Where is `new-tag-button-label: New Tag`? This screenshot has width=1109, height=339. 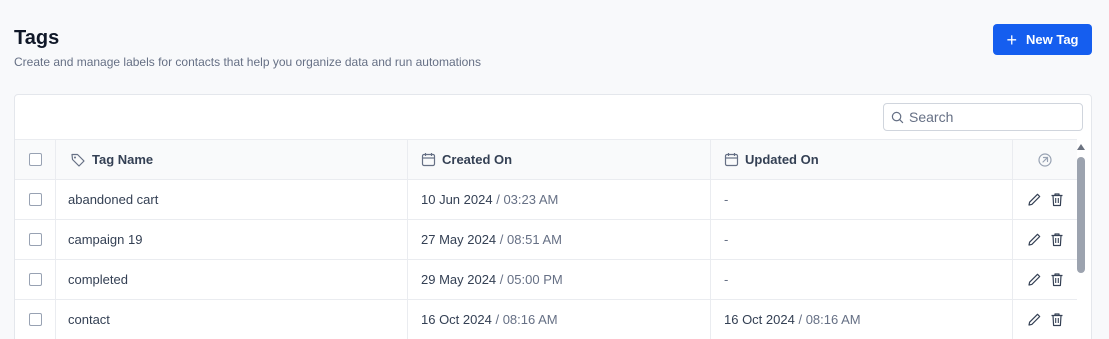 new-tag-button-label: New Tag is located at coordinates (1052, 39).